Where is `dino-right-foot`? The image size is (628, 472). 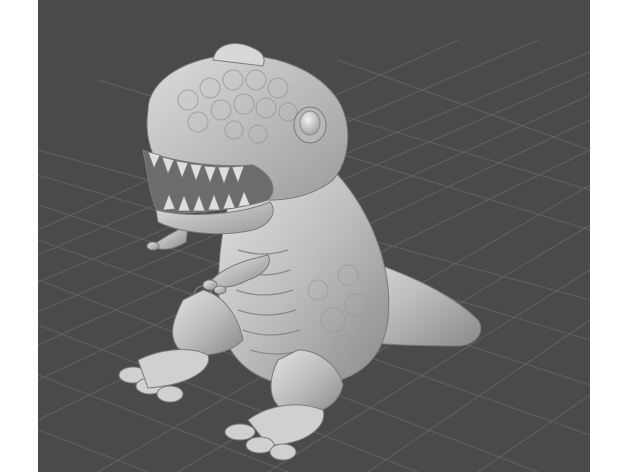
dino-right-foot is located at coordinates (274, 432).